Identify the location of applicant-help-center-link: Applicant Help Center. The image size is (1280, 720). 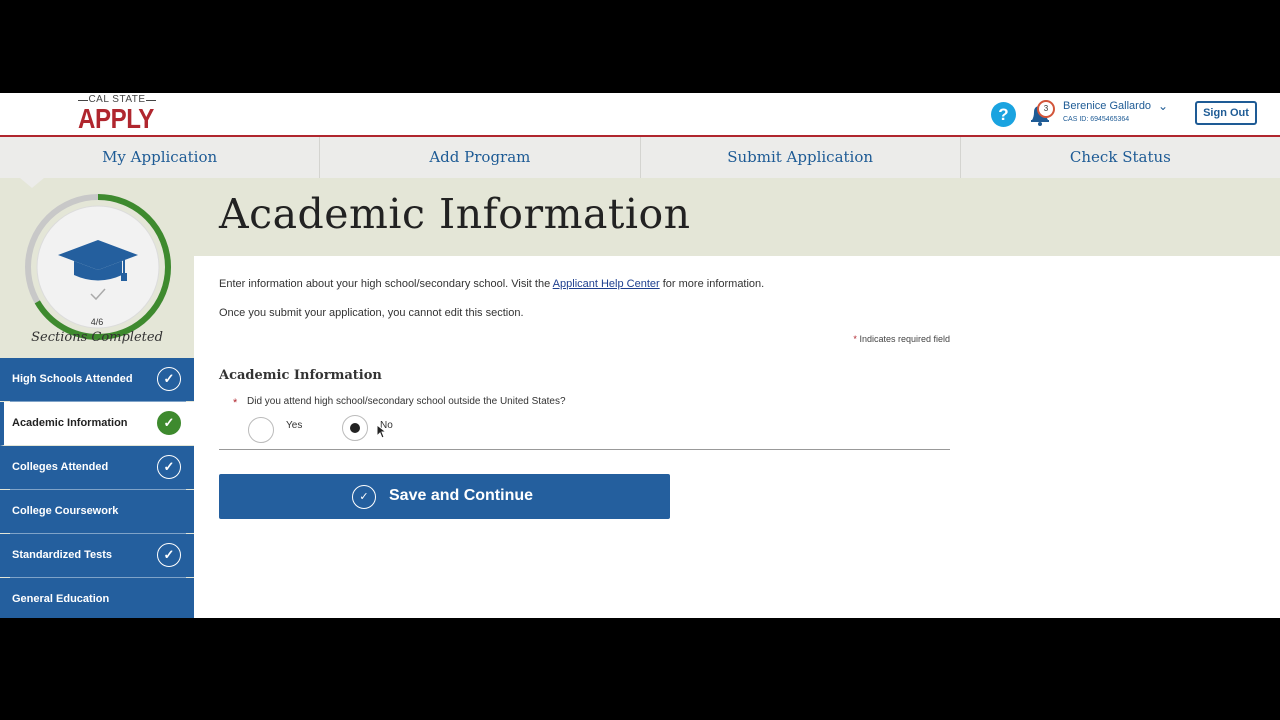
(606, 284).